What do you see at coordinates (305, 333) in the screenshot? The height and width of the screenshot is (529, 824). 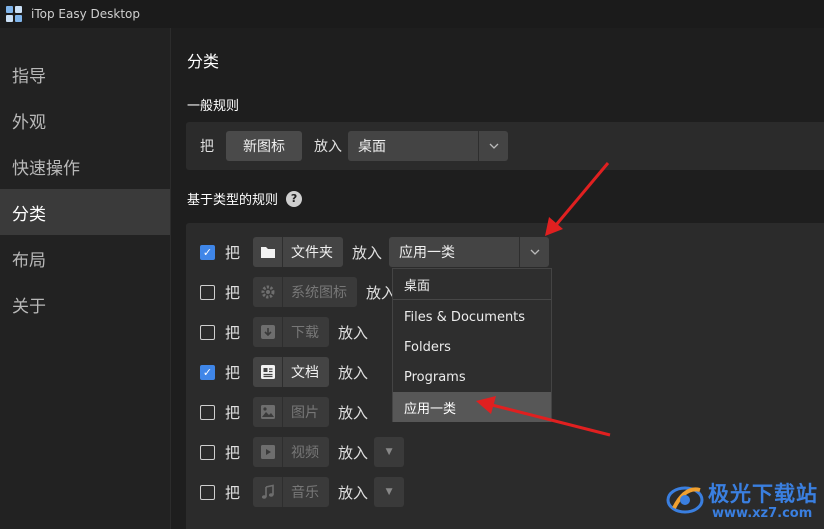 I see `type-name: 下载` at bounding box center [305, 333].